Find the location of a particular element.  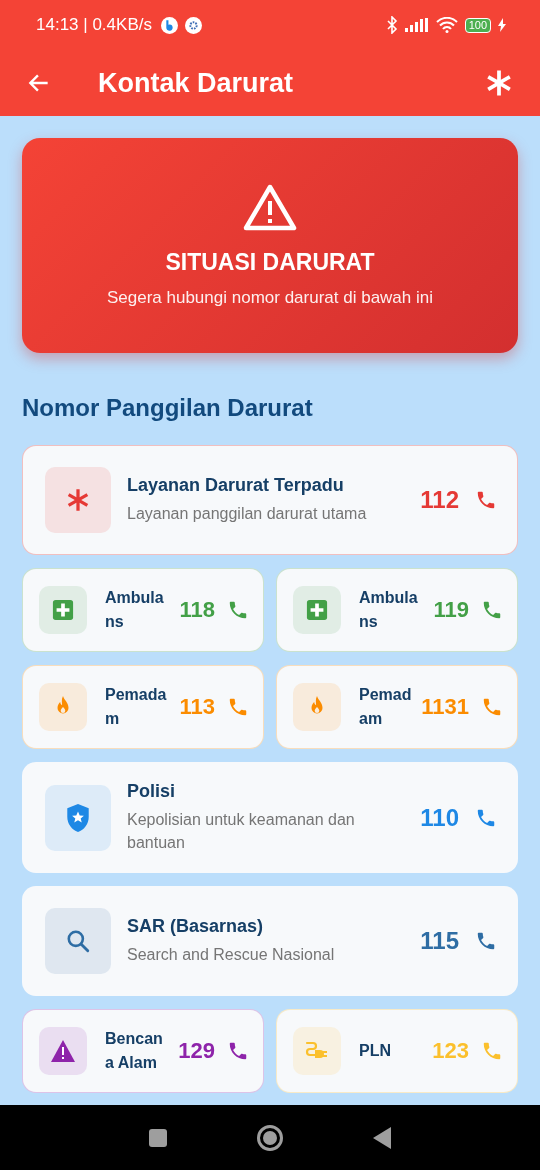

browser-icon is located at coordinates (169, 25).